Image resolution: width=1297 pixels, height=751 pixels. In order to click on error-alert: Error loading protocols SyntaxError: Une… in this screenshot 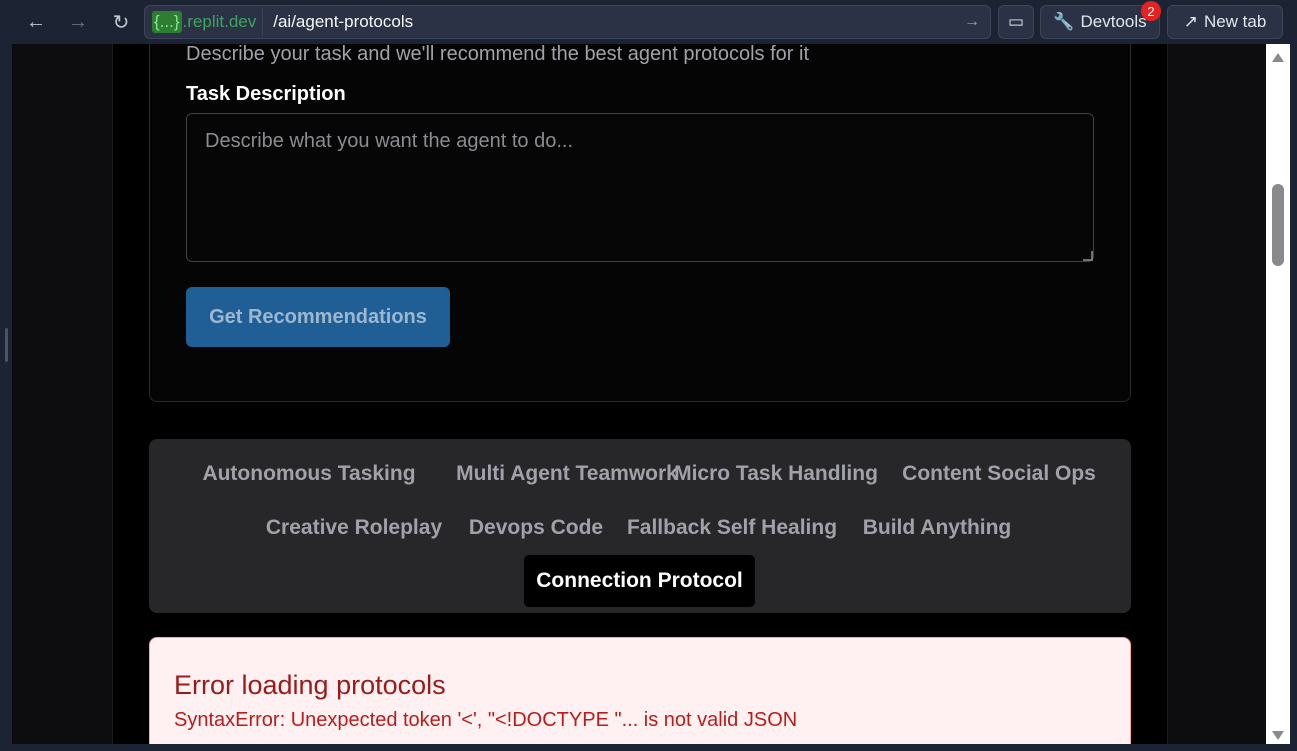, I will do `click(640, 690)`.